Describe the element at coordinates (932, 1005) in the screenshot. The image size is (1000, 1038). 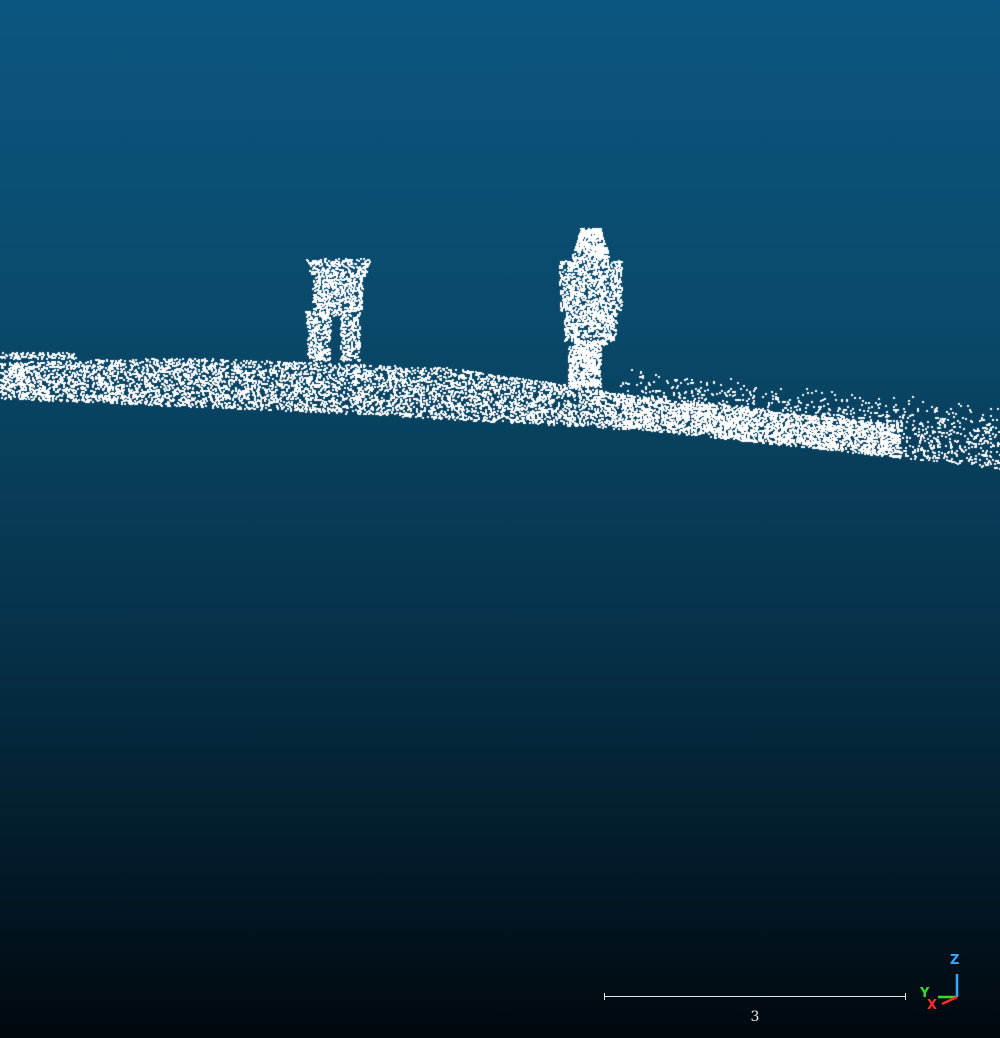
I see `axis-x-label: X` at that location.